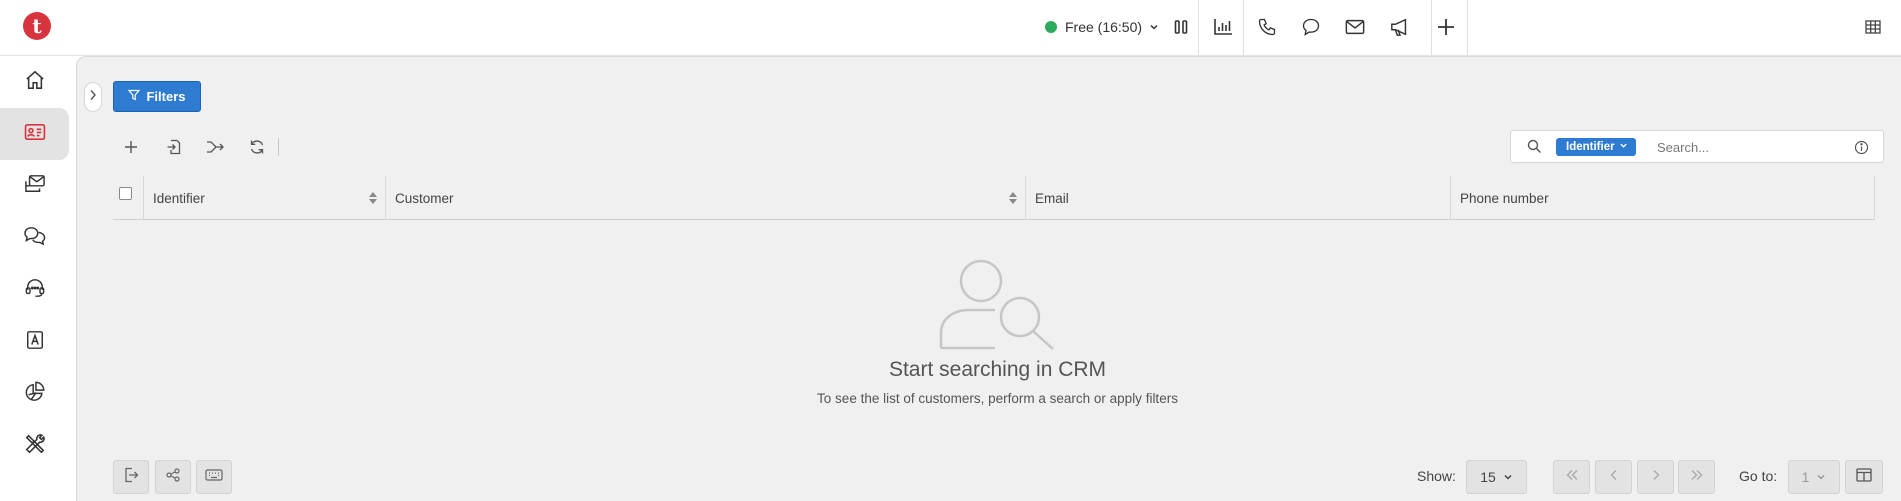 This screenshot has width=1901, height=501. I want to click on page-size-value: 15, so click(1488, 477).